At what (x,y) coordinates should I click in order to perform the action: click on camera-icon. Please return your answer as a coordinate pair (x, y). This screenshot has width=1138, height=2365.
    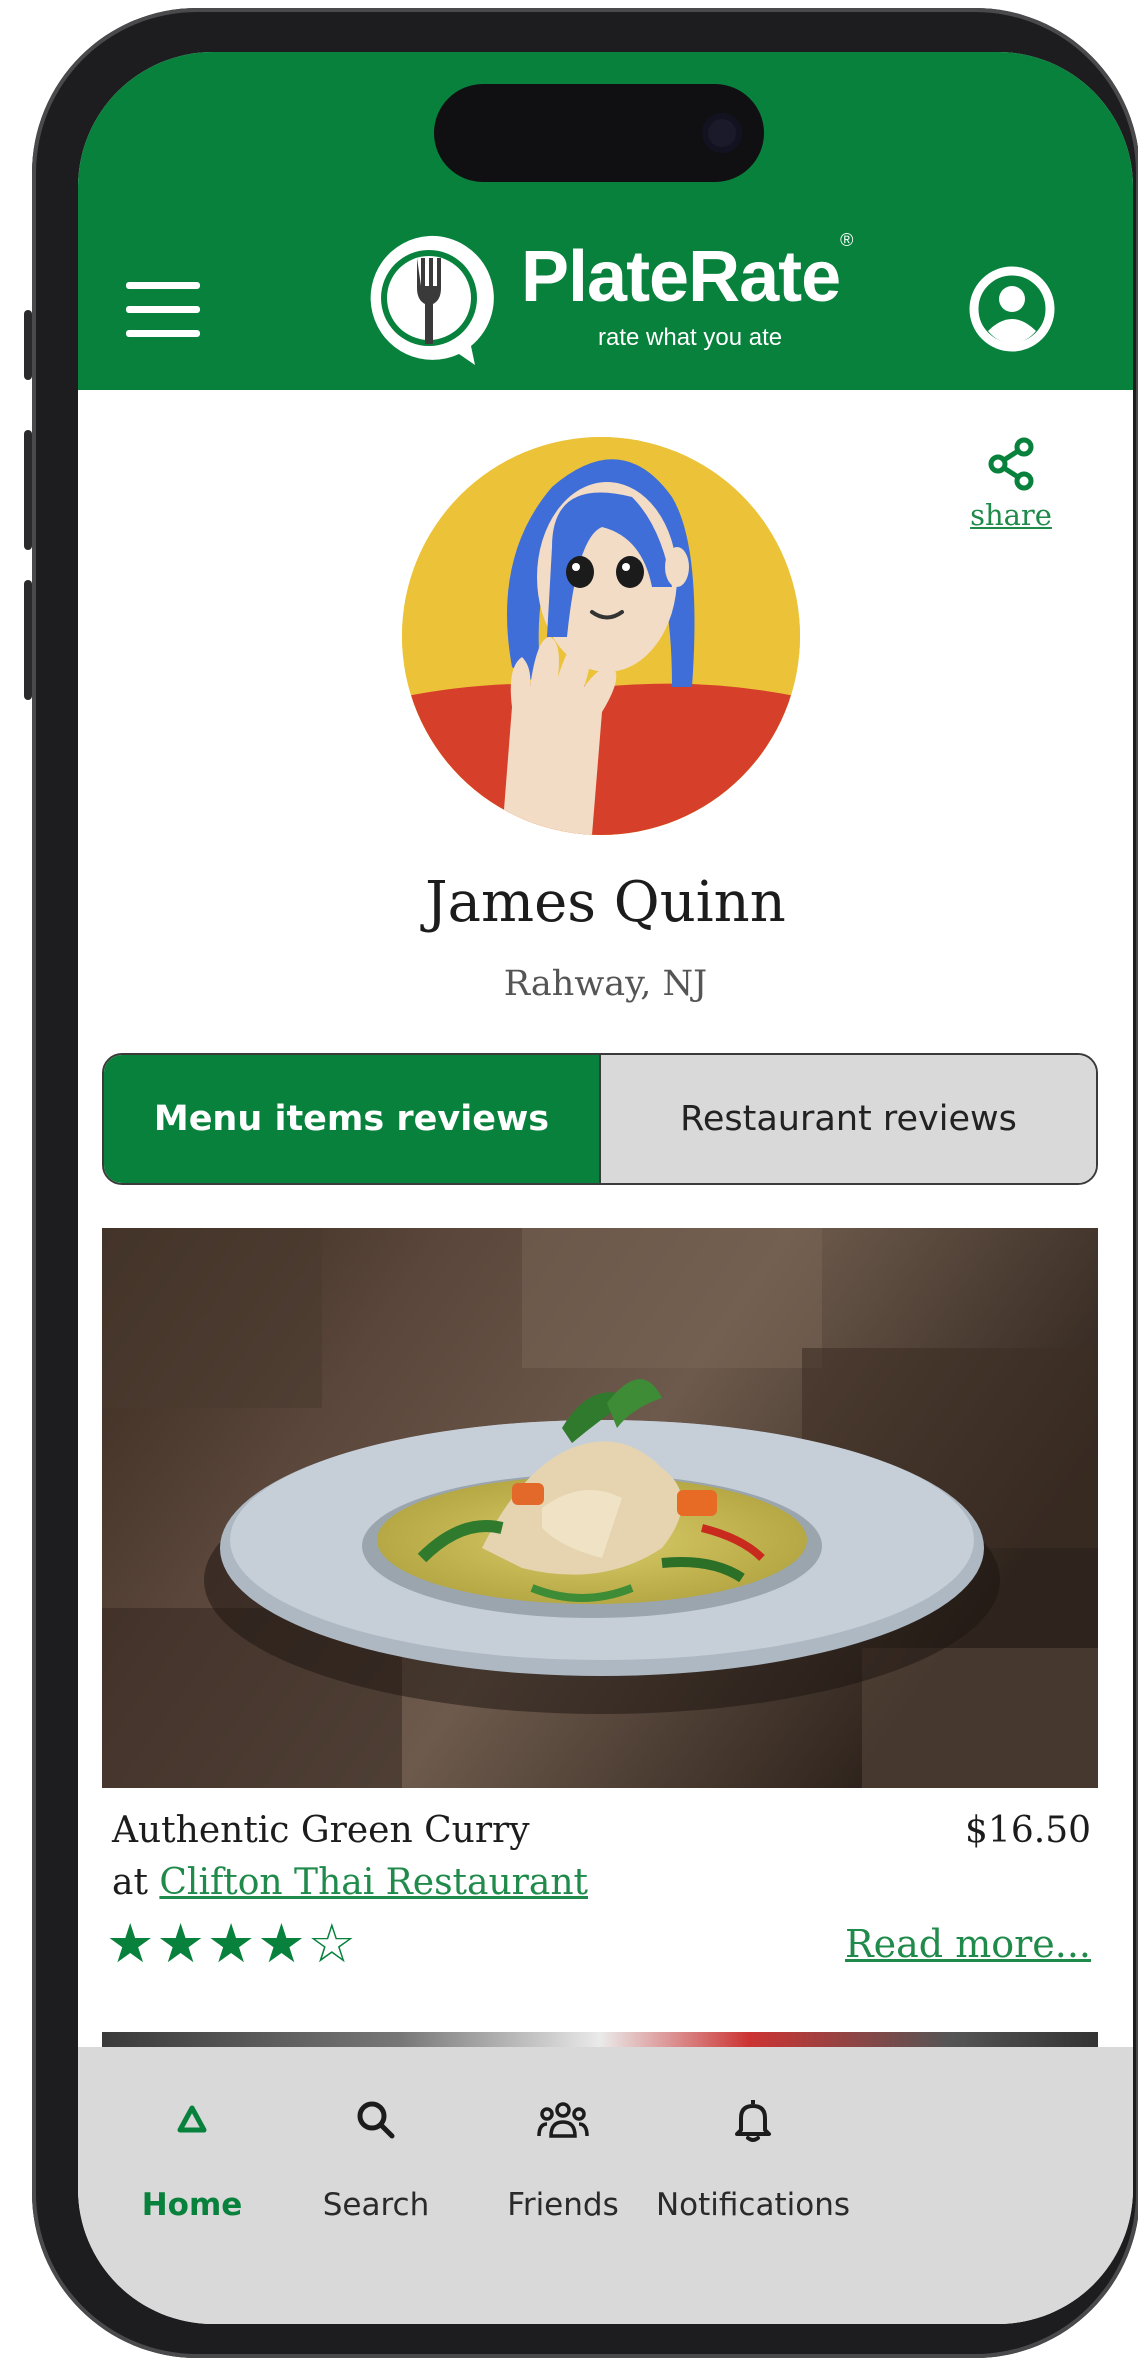
    Looking at the image, I should click on (722, 133).